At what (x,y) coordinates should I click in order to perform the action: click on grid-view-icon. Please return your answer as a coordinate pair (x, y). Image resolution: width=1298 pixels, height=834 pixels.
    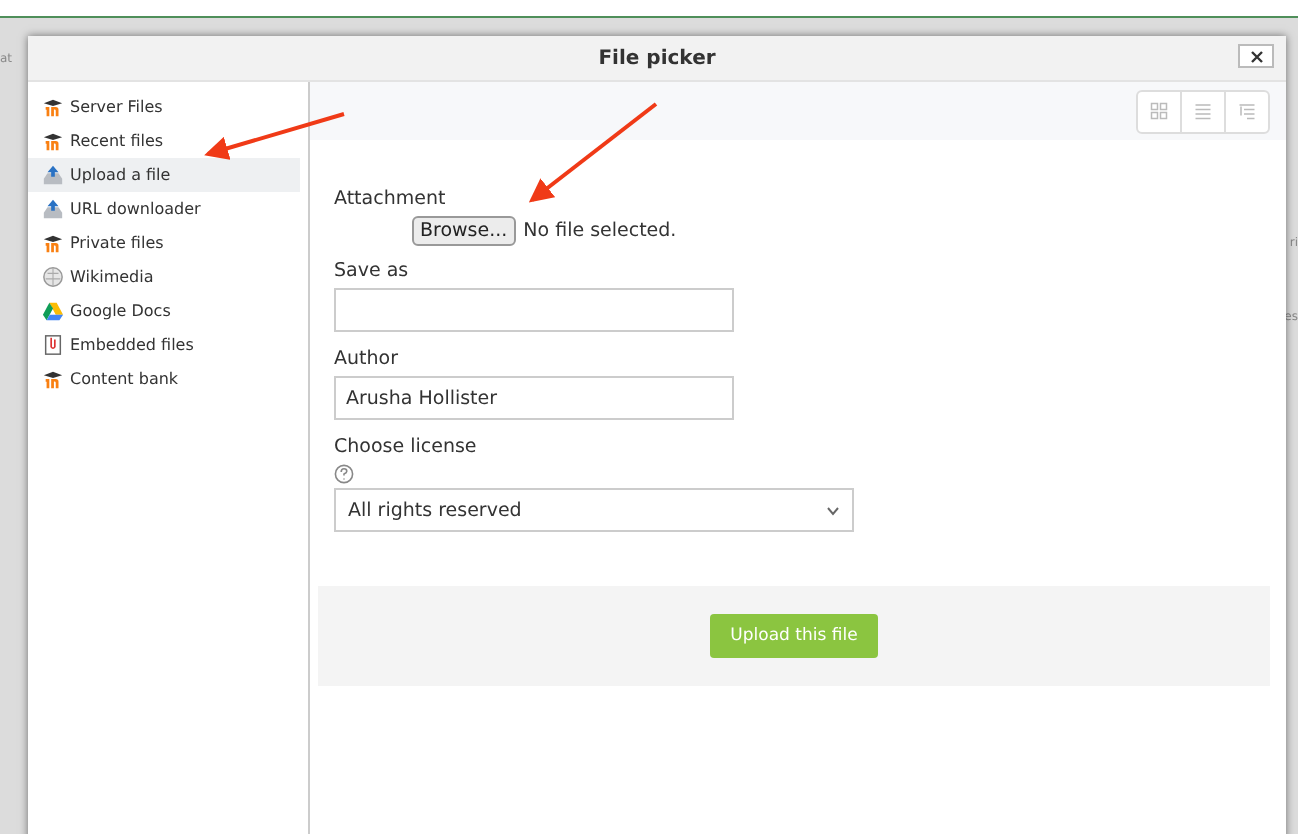
    Looking at the image, I should click on (1159, 111).